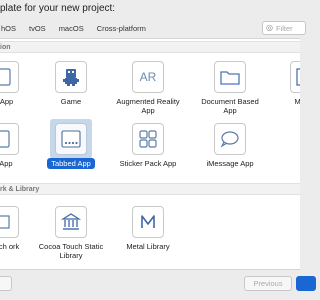 The image size is (320, 300). I want to click on imessage-app-icon, so click(230, 139).